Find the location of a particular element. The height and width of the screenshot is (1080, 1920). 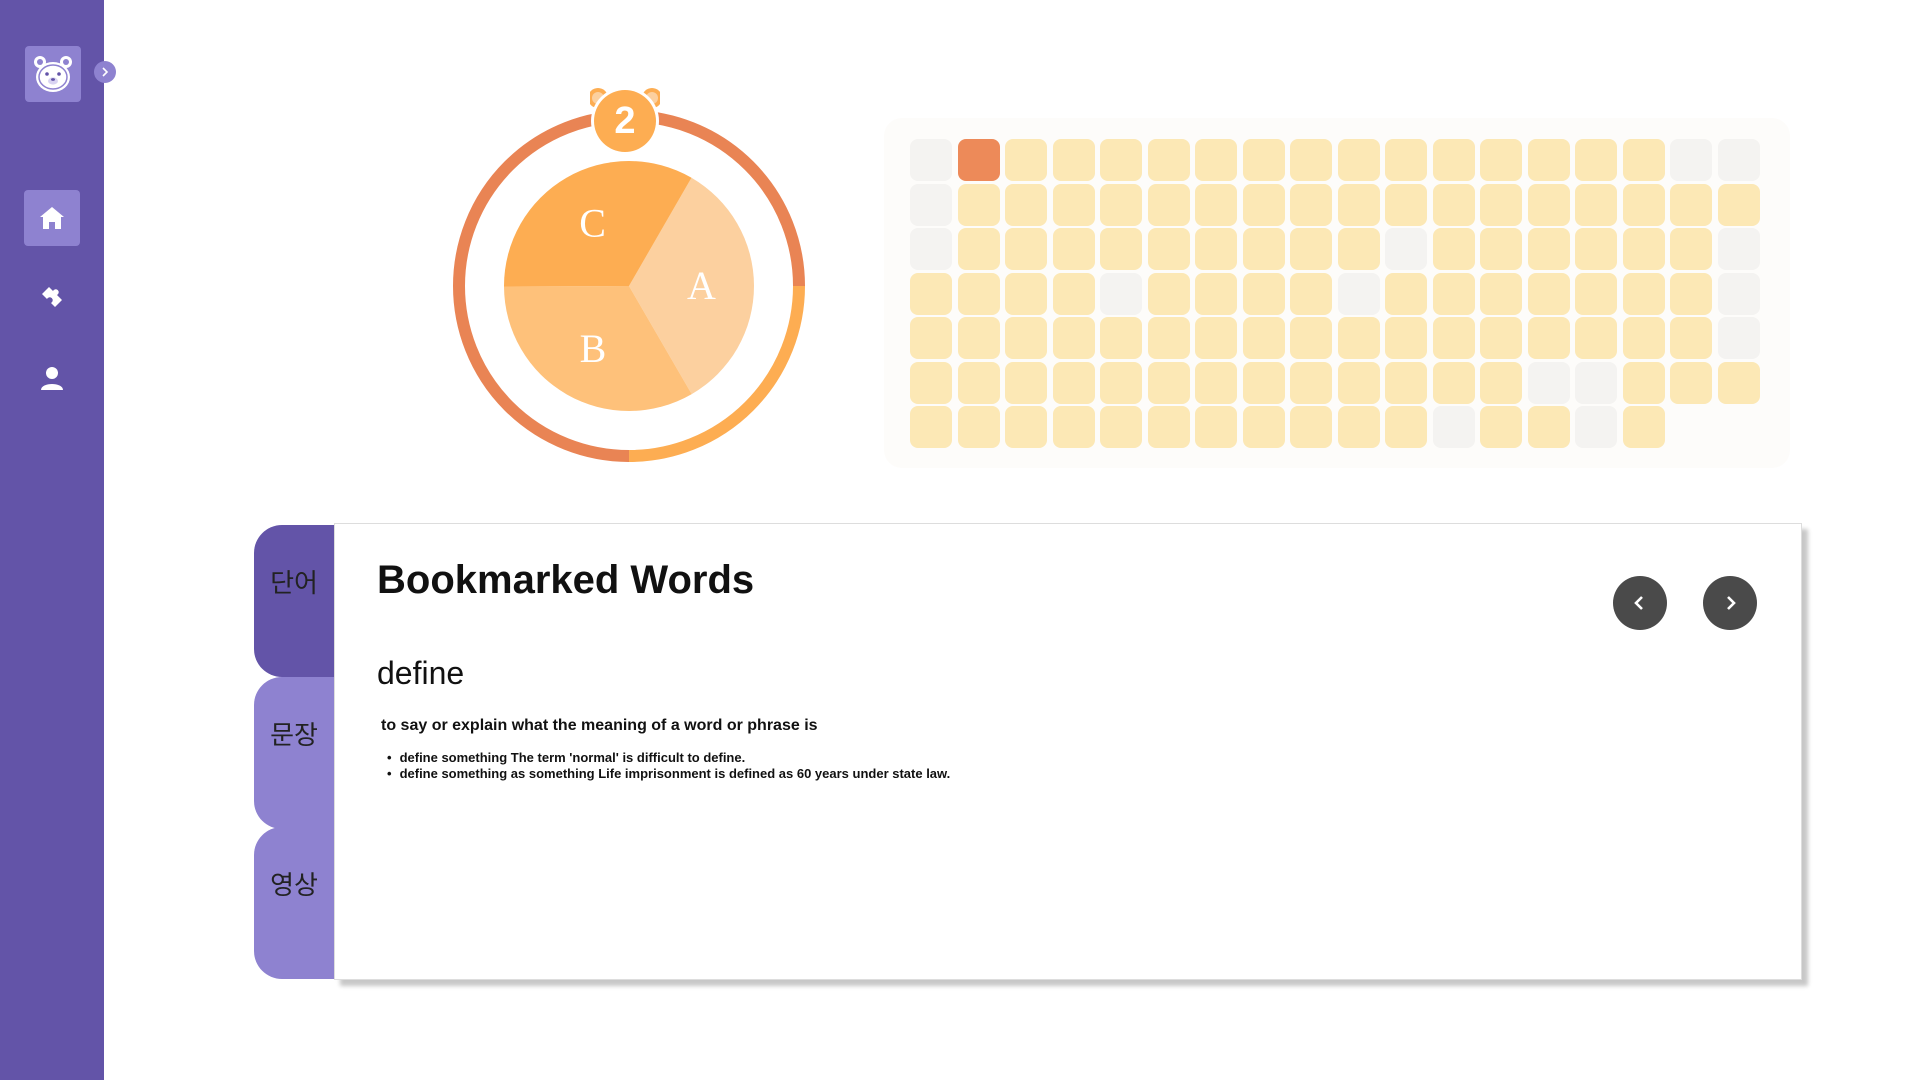

tab-videos: 영상 is located at coordinates (294, 903).